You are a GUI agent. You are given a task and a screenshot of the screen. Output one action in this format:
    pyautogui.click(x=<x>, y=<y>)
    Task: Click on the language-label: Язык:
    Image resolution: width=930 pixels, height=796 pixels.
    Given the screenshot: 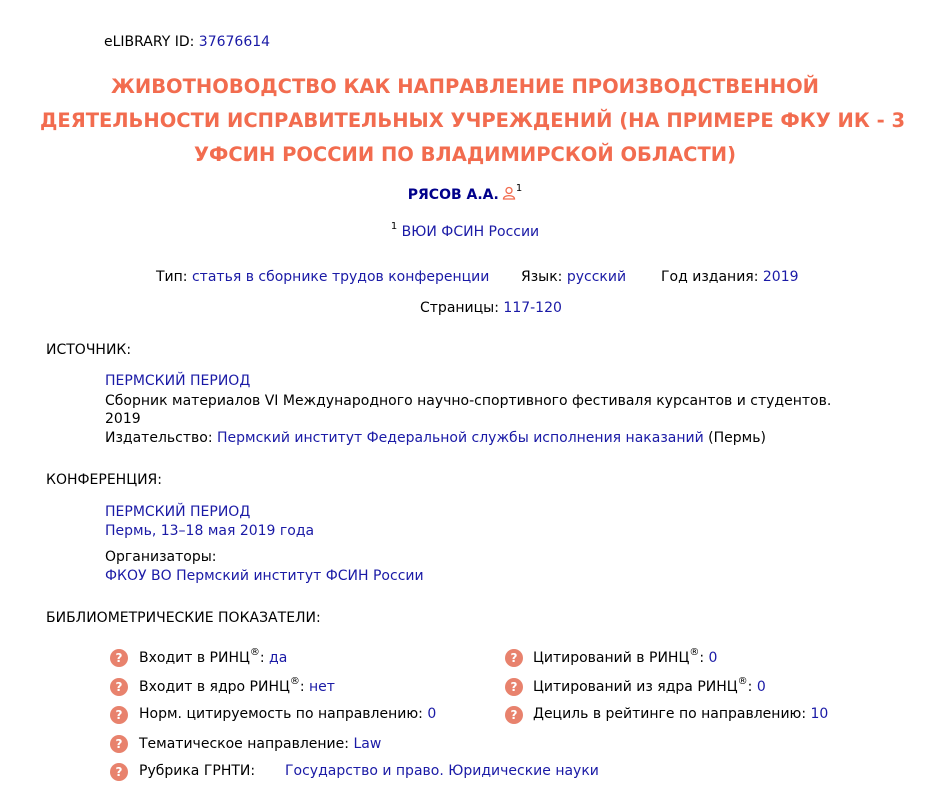 What is the action you would take?
    pyautogui.click(x=542, y=277)
    